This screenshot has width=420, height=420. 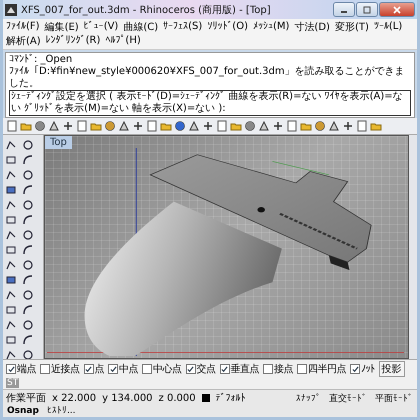 What do you see at coordinates (391, 369) in the screenshot?
I see `projection-toggle: 投影` at bounding box center [391, 369].